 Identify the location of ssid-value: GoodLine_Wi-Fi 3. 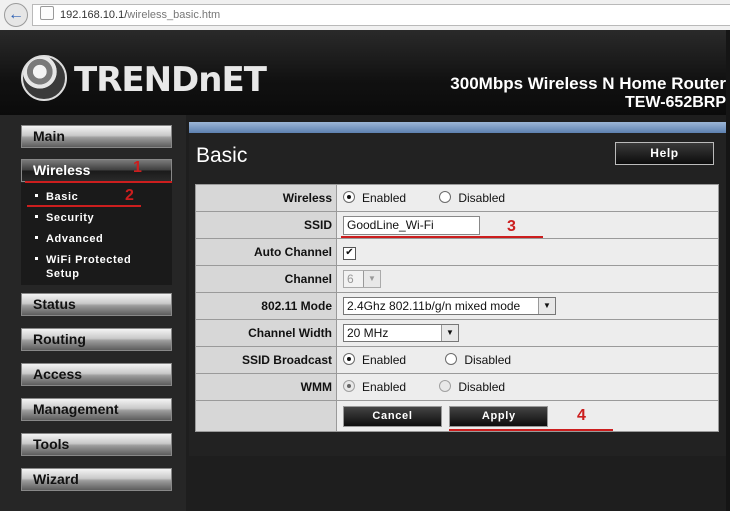
(527, 225).